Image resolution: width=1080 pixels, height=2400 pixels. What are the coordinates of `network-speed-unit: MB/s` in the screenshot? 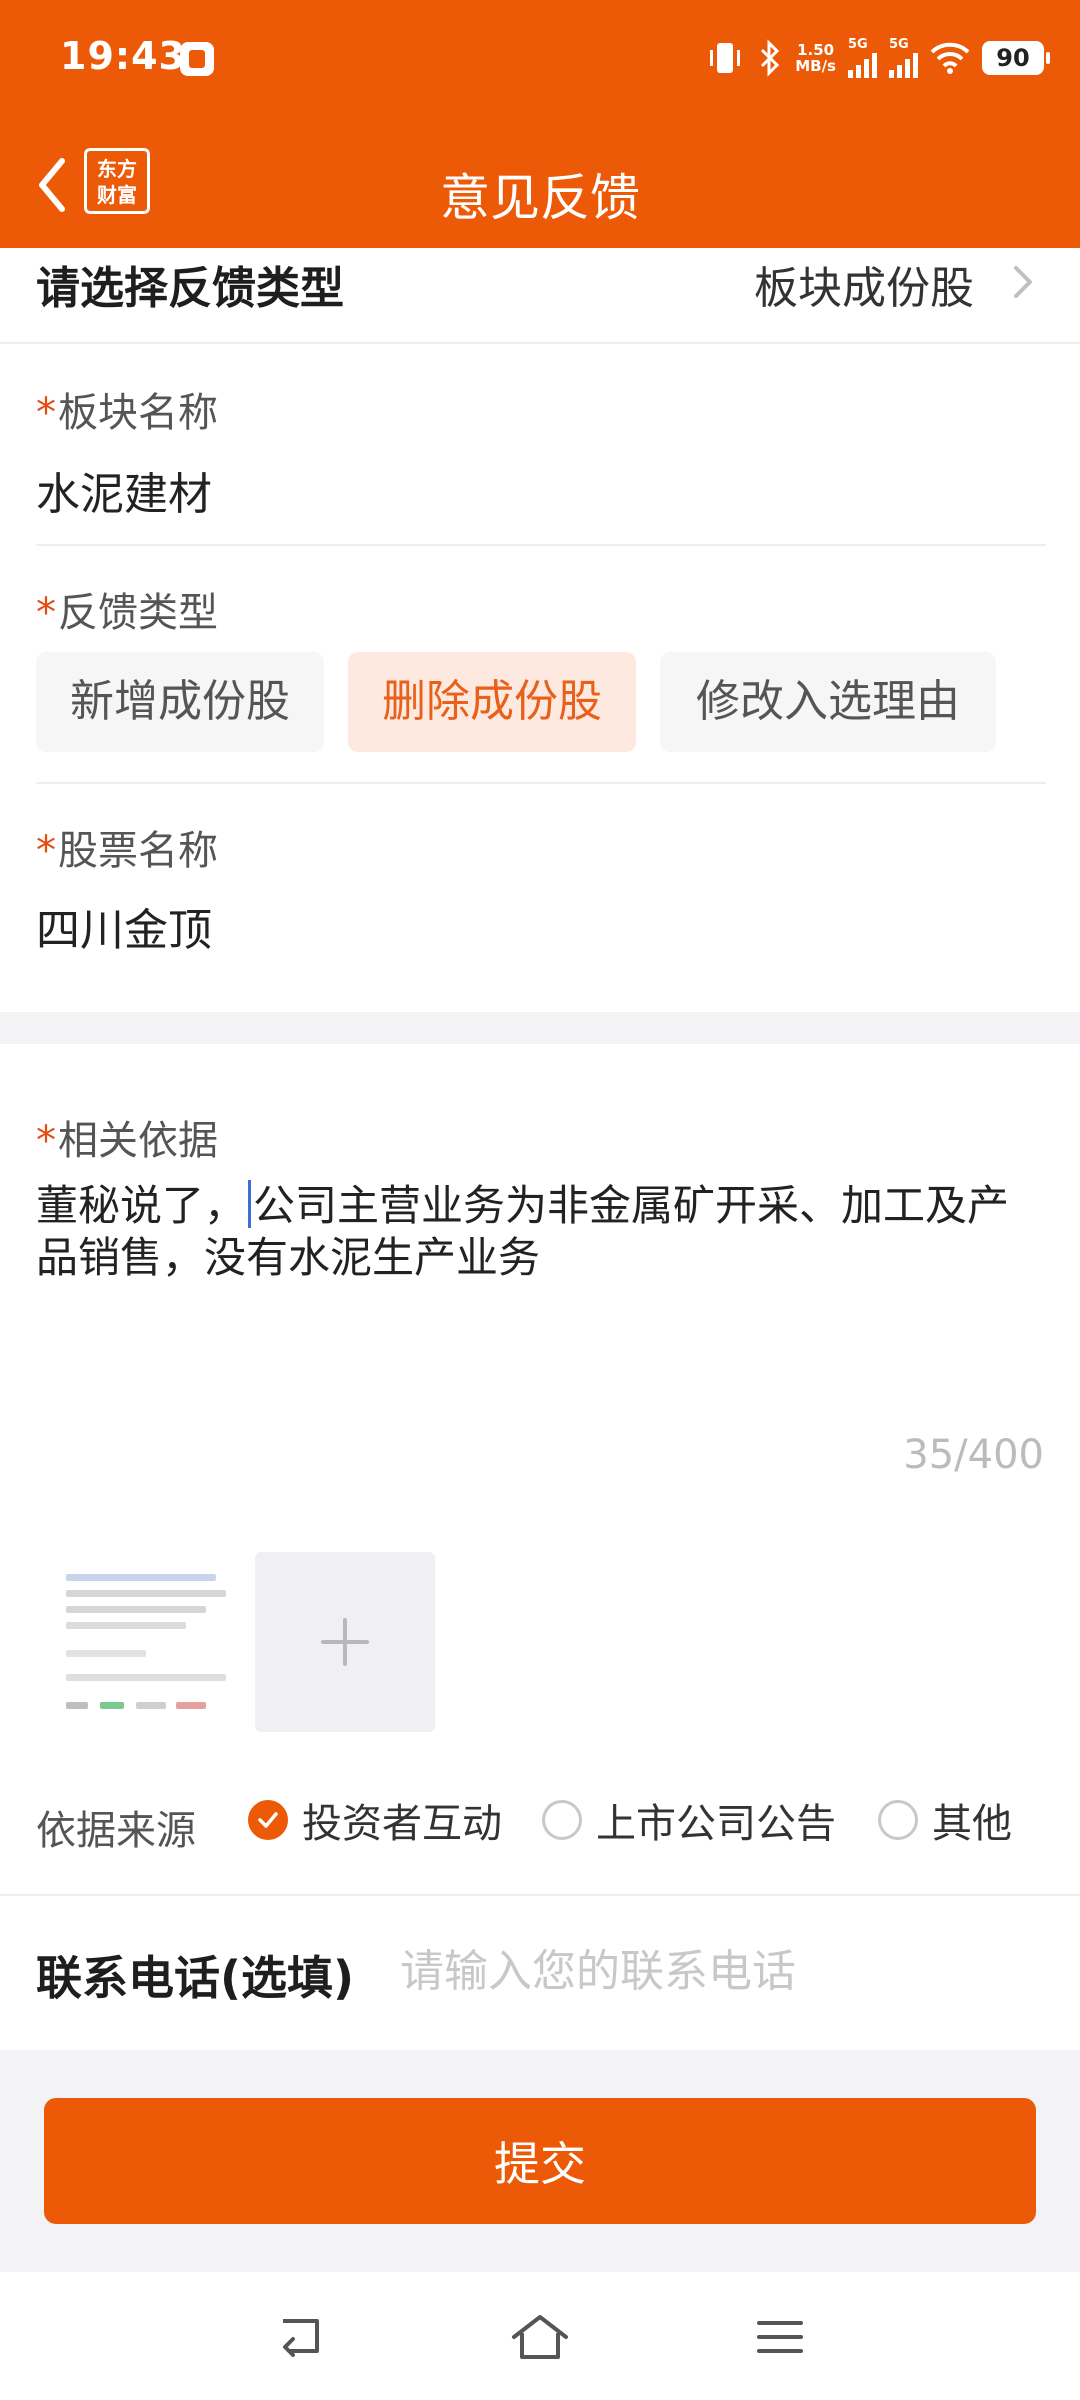 It's located at (815, 66).